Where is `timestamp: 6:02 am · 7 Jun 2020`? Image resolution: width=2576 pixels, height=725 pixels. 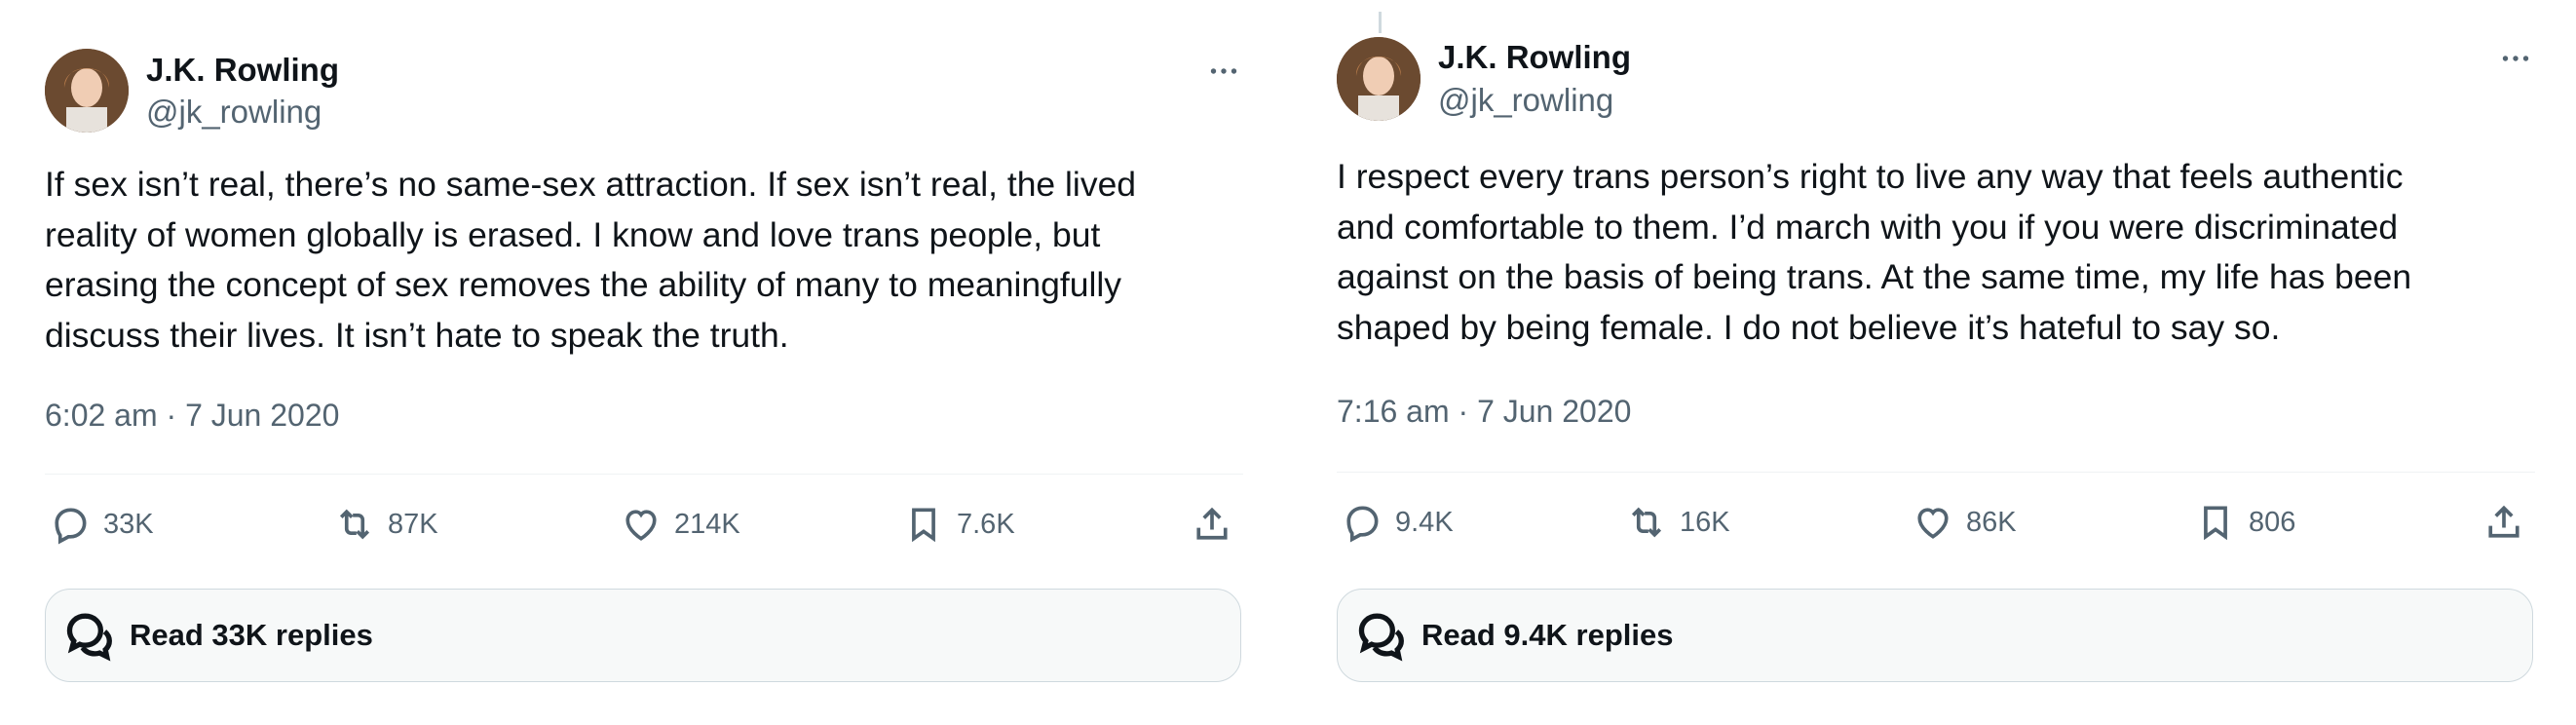
timestamp: 6:02 am · 7 Jun 2020 is located at coordinates (192, 416).